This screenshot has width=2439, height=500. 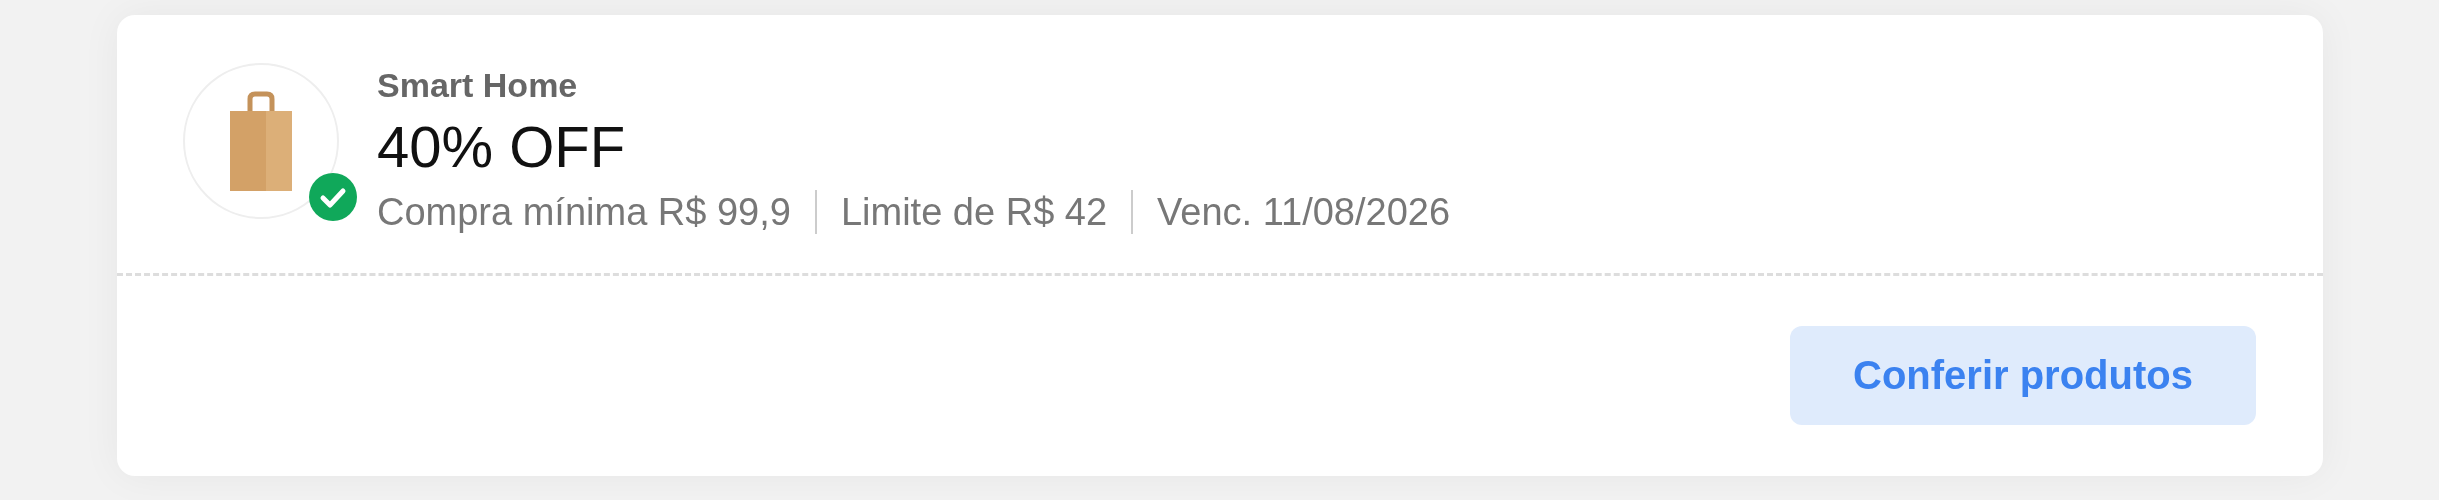 What do you see at coordinates (1304, 212) in the screenshot?
I see `coupon-condition: Venc. 11/08/2026` at bounding box center [1304, 212].